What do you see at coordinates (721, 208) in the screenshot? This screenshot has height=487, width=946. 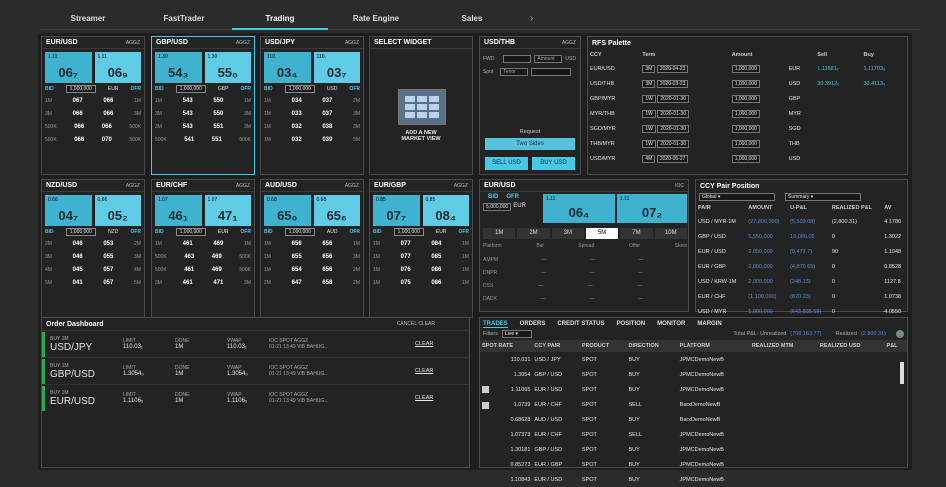 I see `ccy-header: PAIR` at bounding box center [721, 208].